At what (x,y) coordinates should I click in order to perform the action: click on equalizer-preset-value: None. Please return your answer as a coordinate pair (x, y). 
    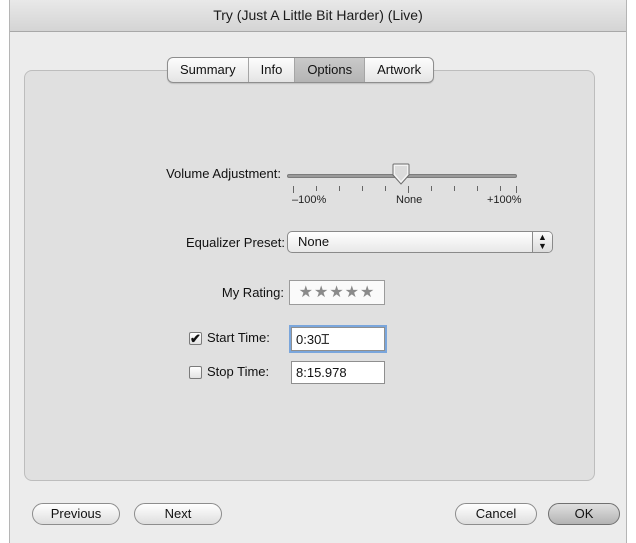
    Looking at the image, I should click on (314, 241).